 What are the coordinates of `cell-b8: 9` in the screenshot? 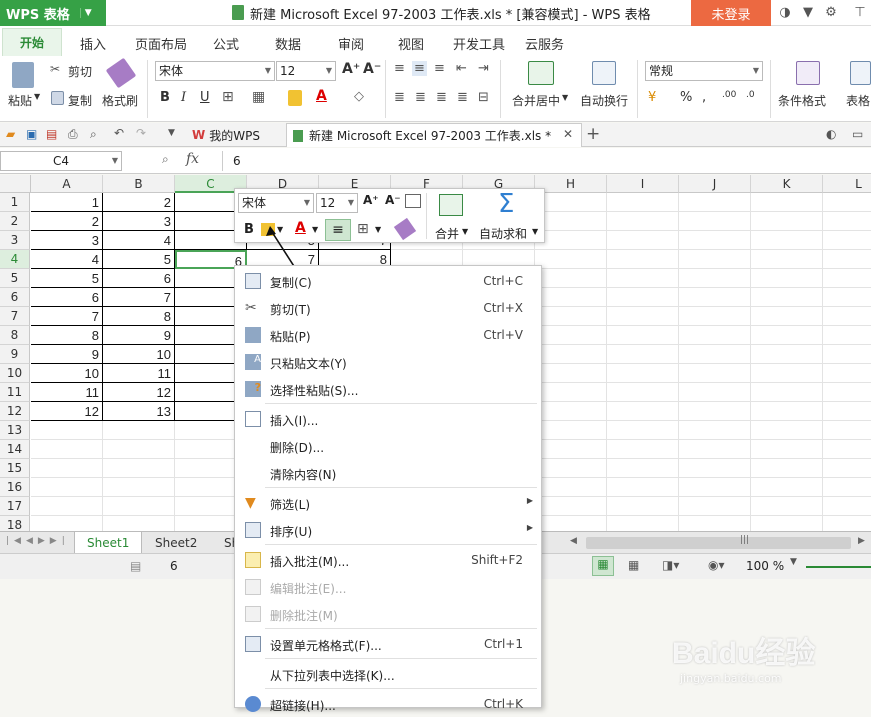 It's located at (139, 335).